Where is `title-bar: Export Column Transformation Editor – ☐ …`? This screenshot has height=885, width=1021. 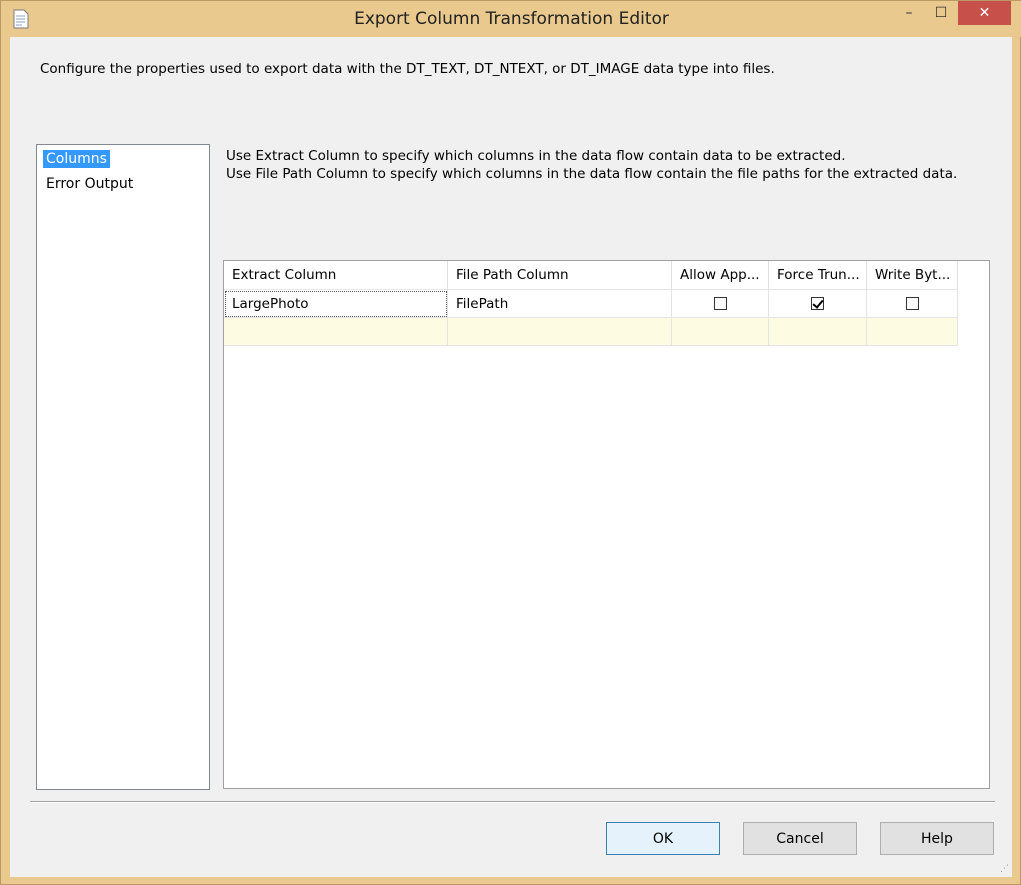
title-bar: Export Column Transformation Editor – ☐ … is located at coordinates (511, 19).